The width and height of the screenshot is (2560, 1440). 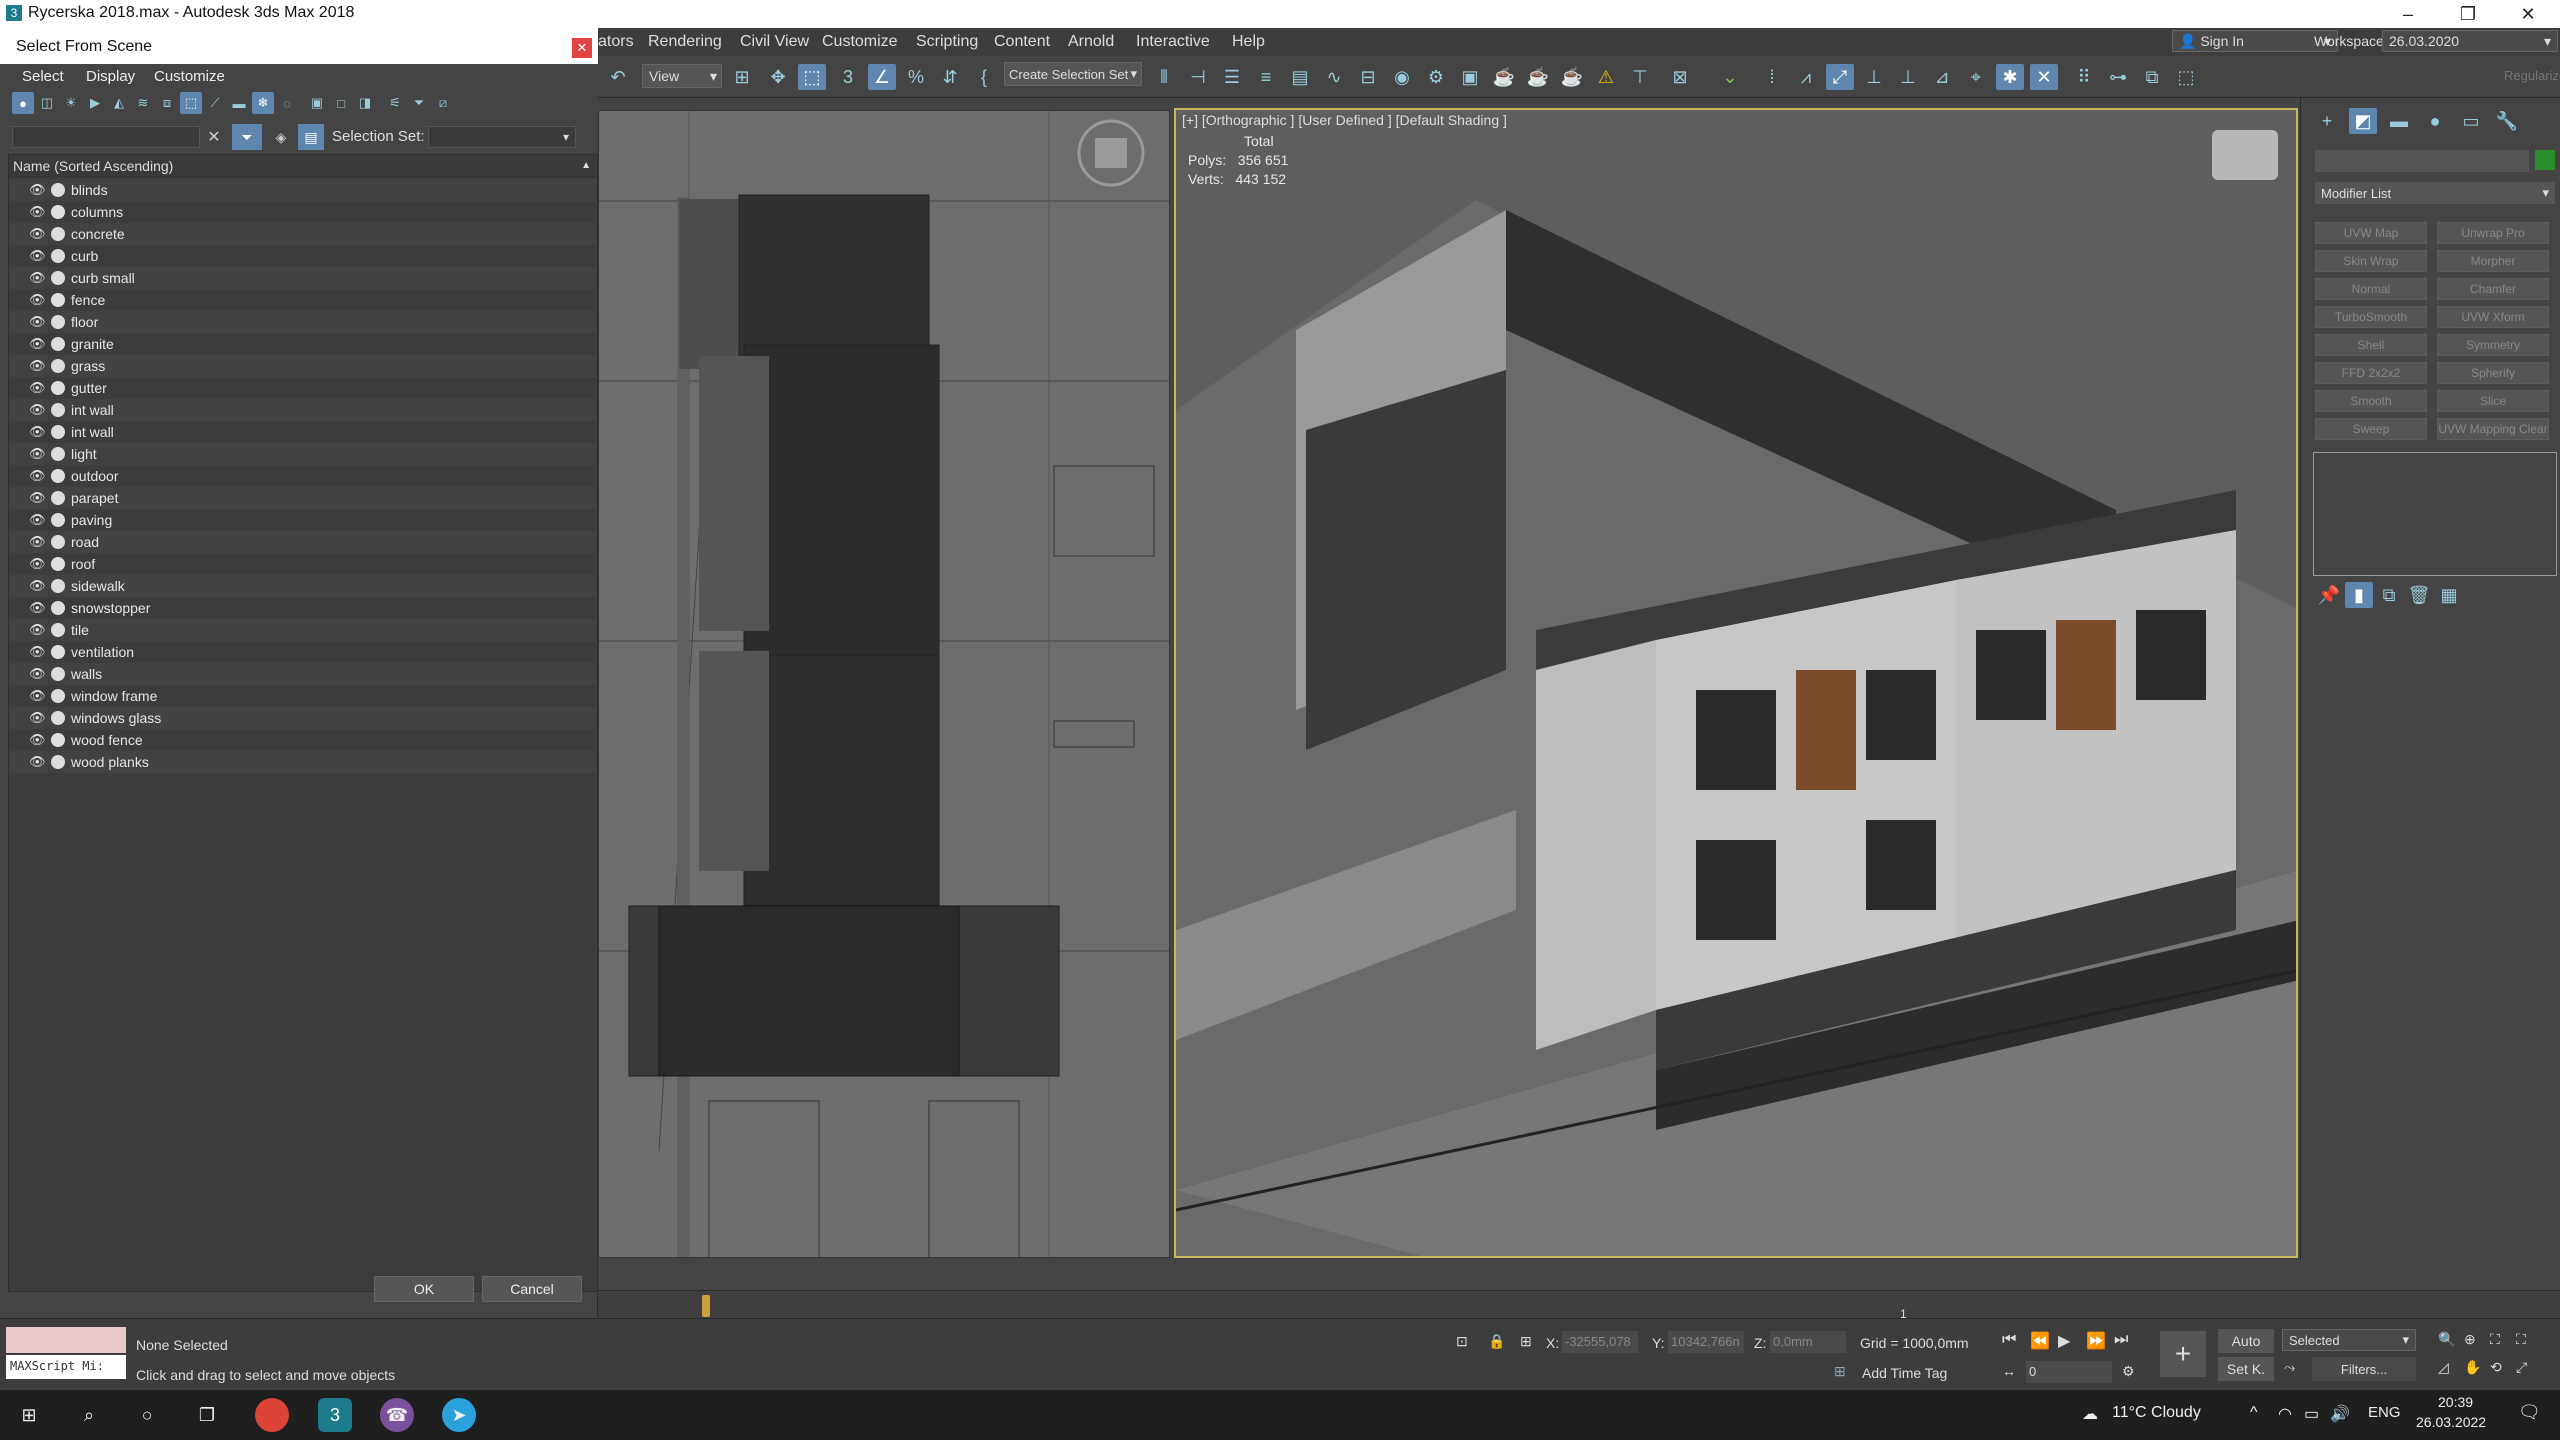 What do you see at coordinates (860, 42) in the screenshot?
I see `menu-customize: Customize` at bounding box center [860, 42].